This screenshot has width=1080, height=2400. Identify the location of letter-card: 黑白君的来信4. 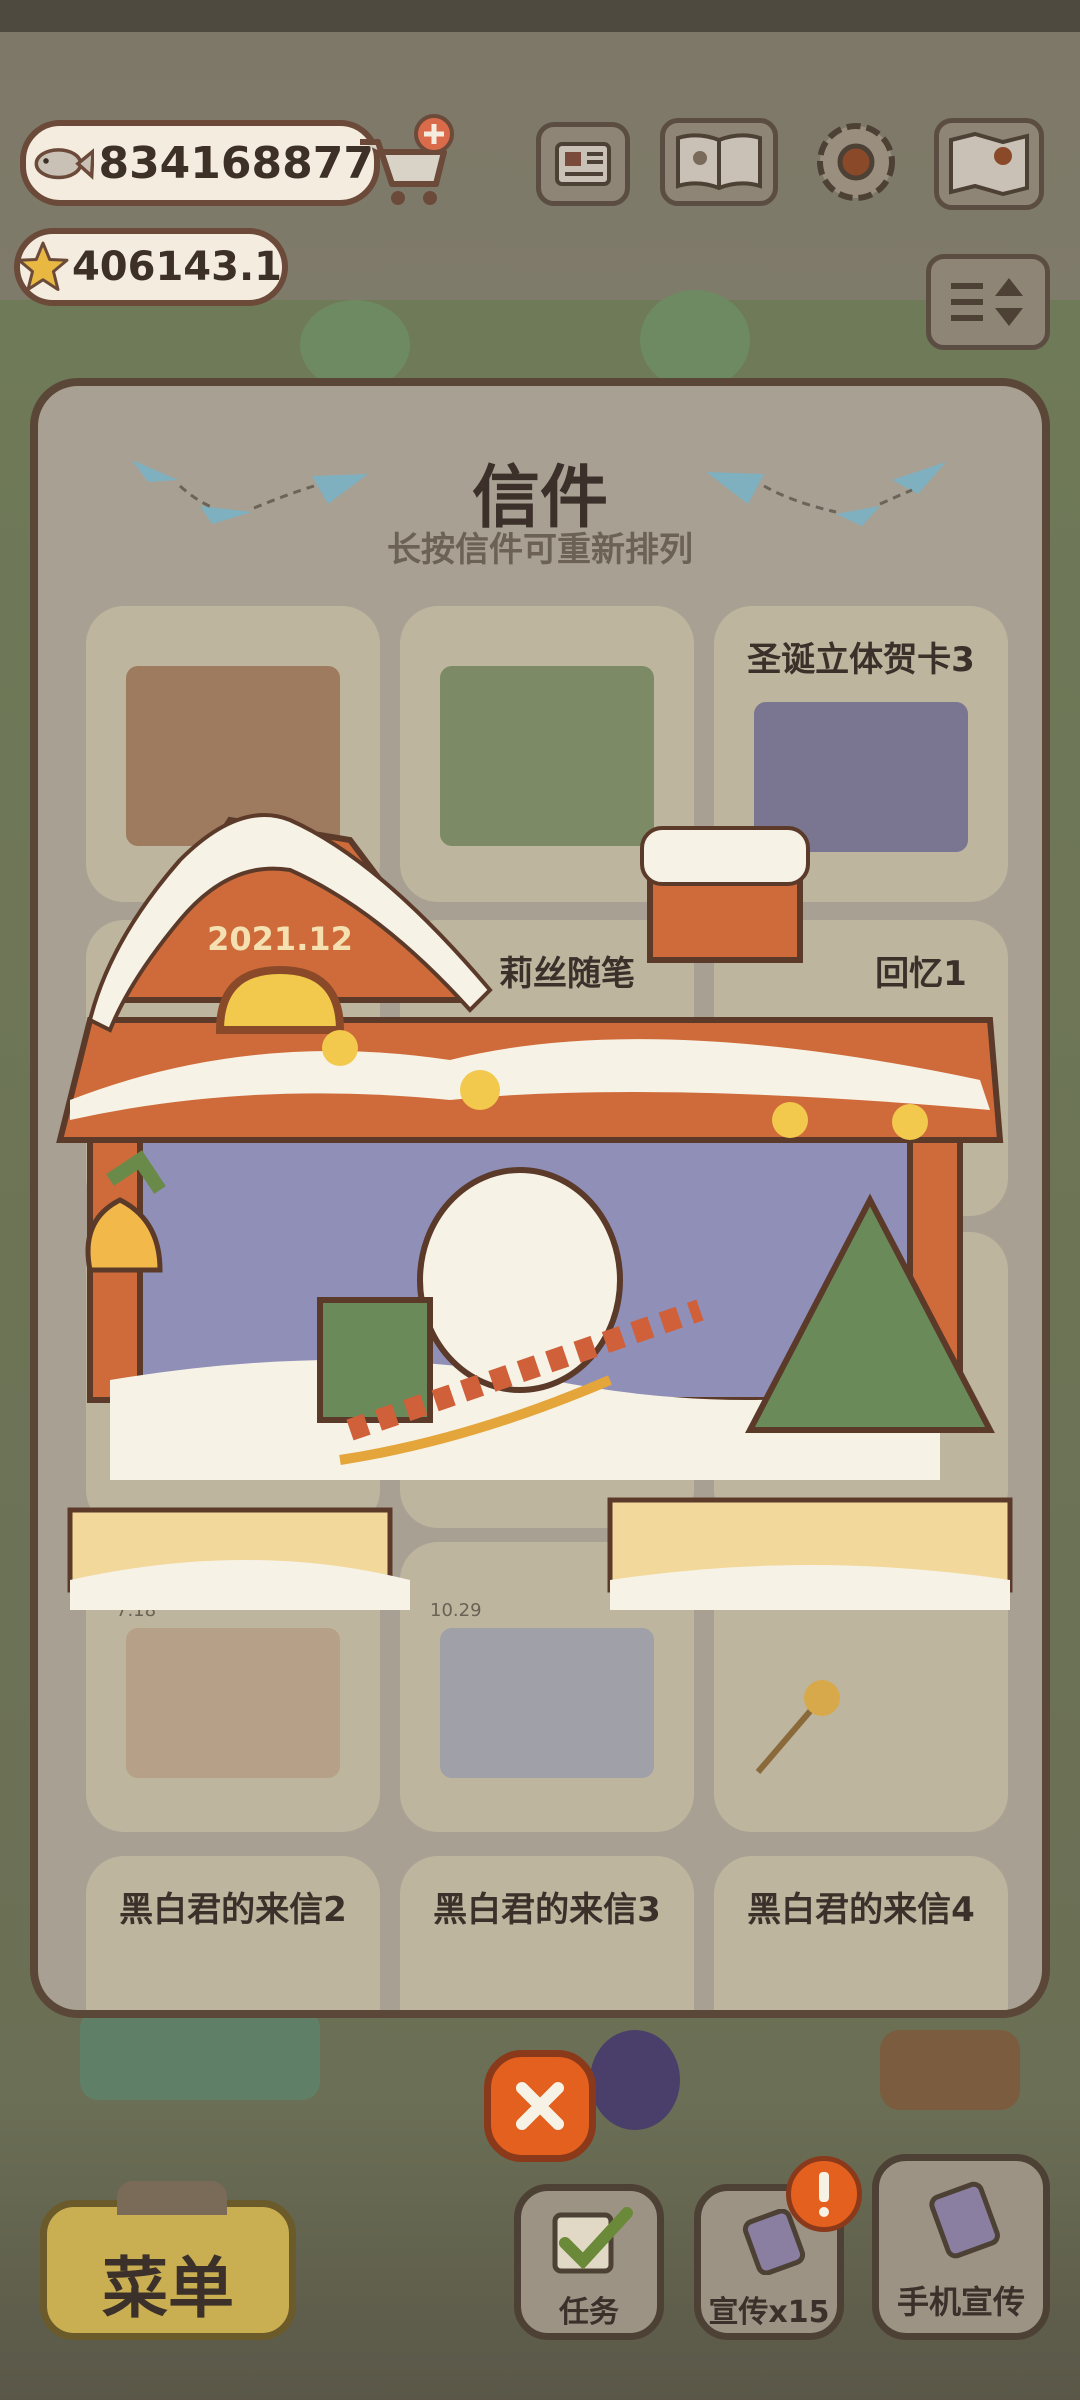
(861, 1933).